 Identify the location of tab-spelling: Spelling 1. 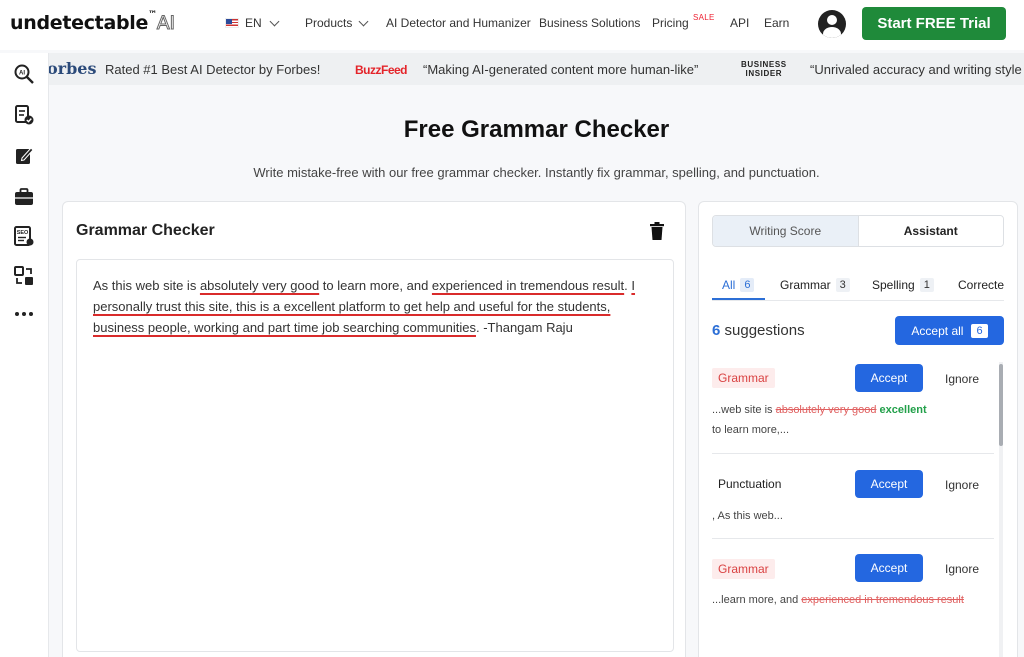
(903, 285).